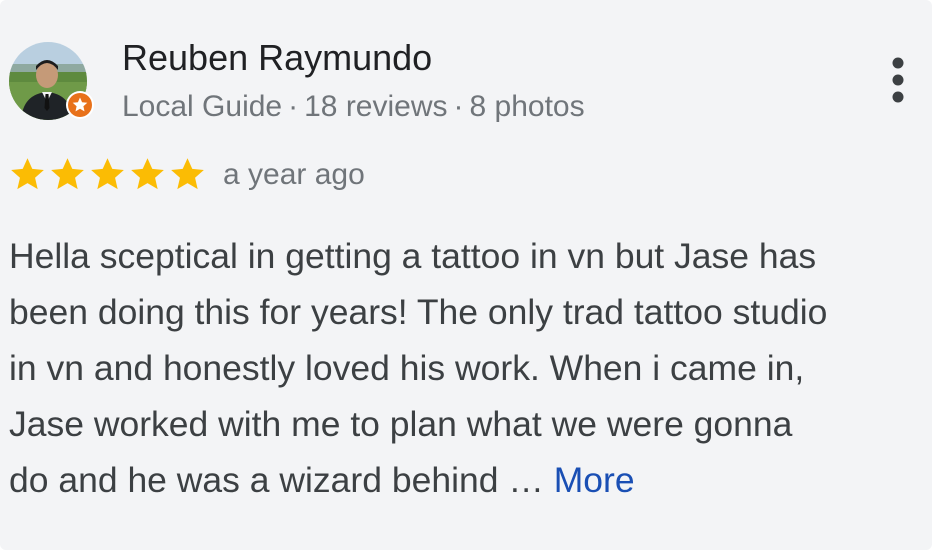 This screenshot has height=550, width=932. Describe the element at coordinates (376, 106) in the screenshot. I see `review-count: 18 reviews` at that location.